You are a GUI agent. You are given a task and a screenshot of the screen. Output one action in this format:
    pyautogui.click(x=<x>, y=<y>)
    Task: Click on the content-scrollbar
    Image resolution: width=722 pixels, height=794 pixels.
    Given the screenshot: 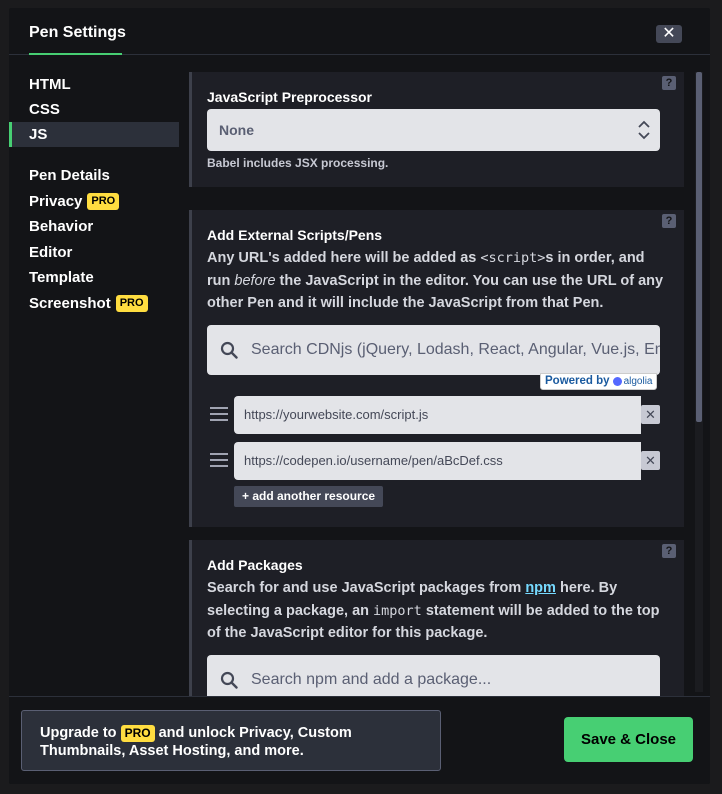 What is the action you would take?
    pyautogui.click(x=699, y=382)
    